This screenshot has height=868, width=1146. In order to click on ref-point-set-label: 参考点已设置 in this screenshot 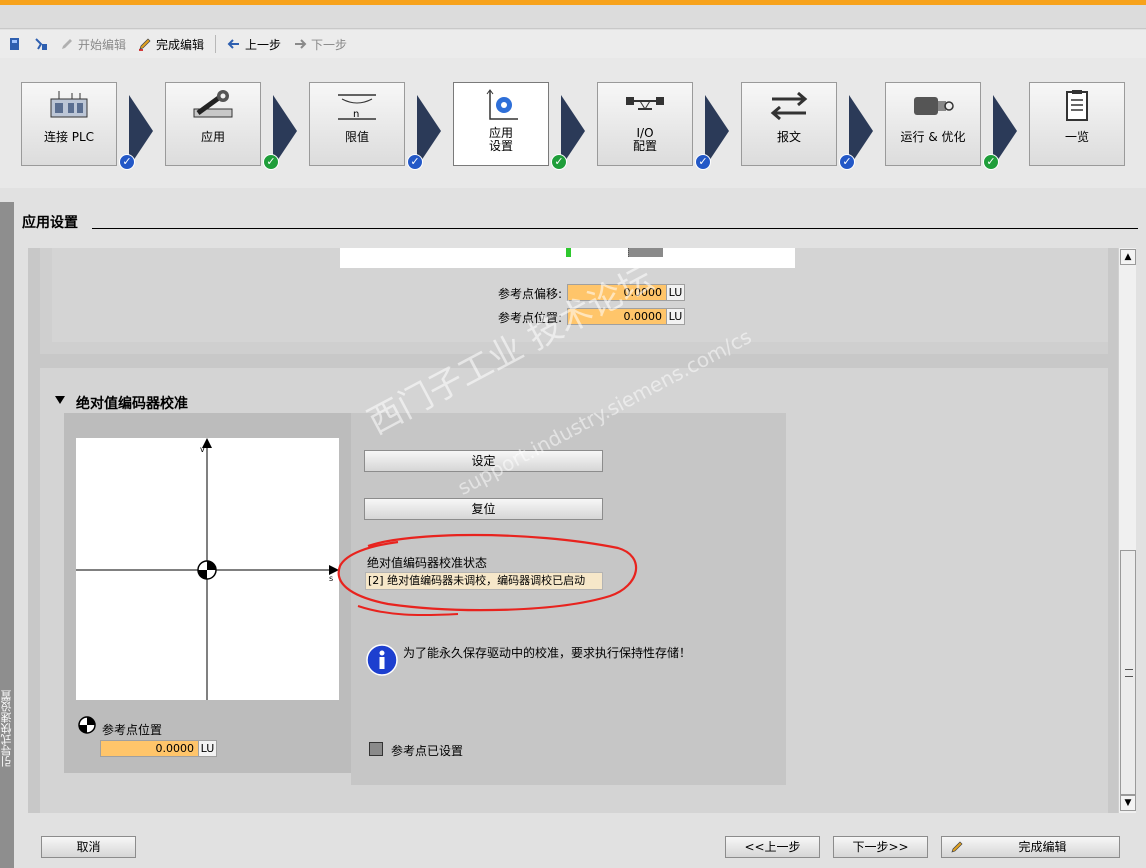, I will do `click(427, 751)`.